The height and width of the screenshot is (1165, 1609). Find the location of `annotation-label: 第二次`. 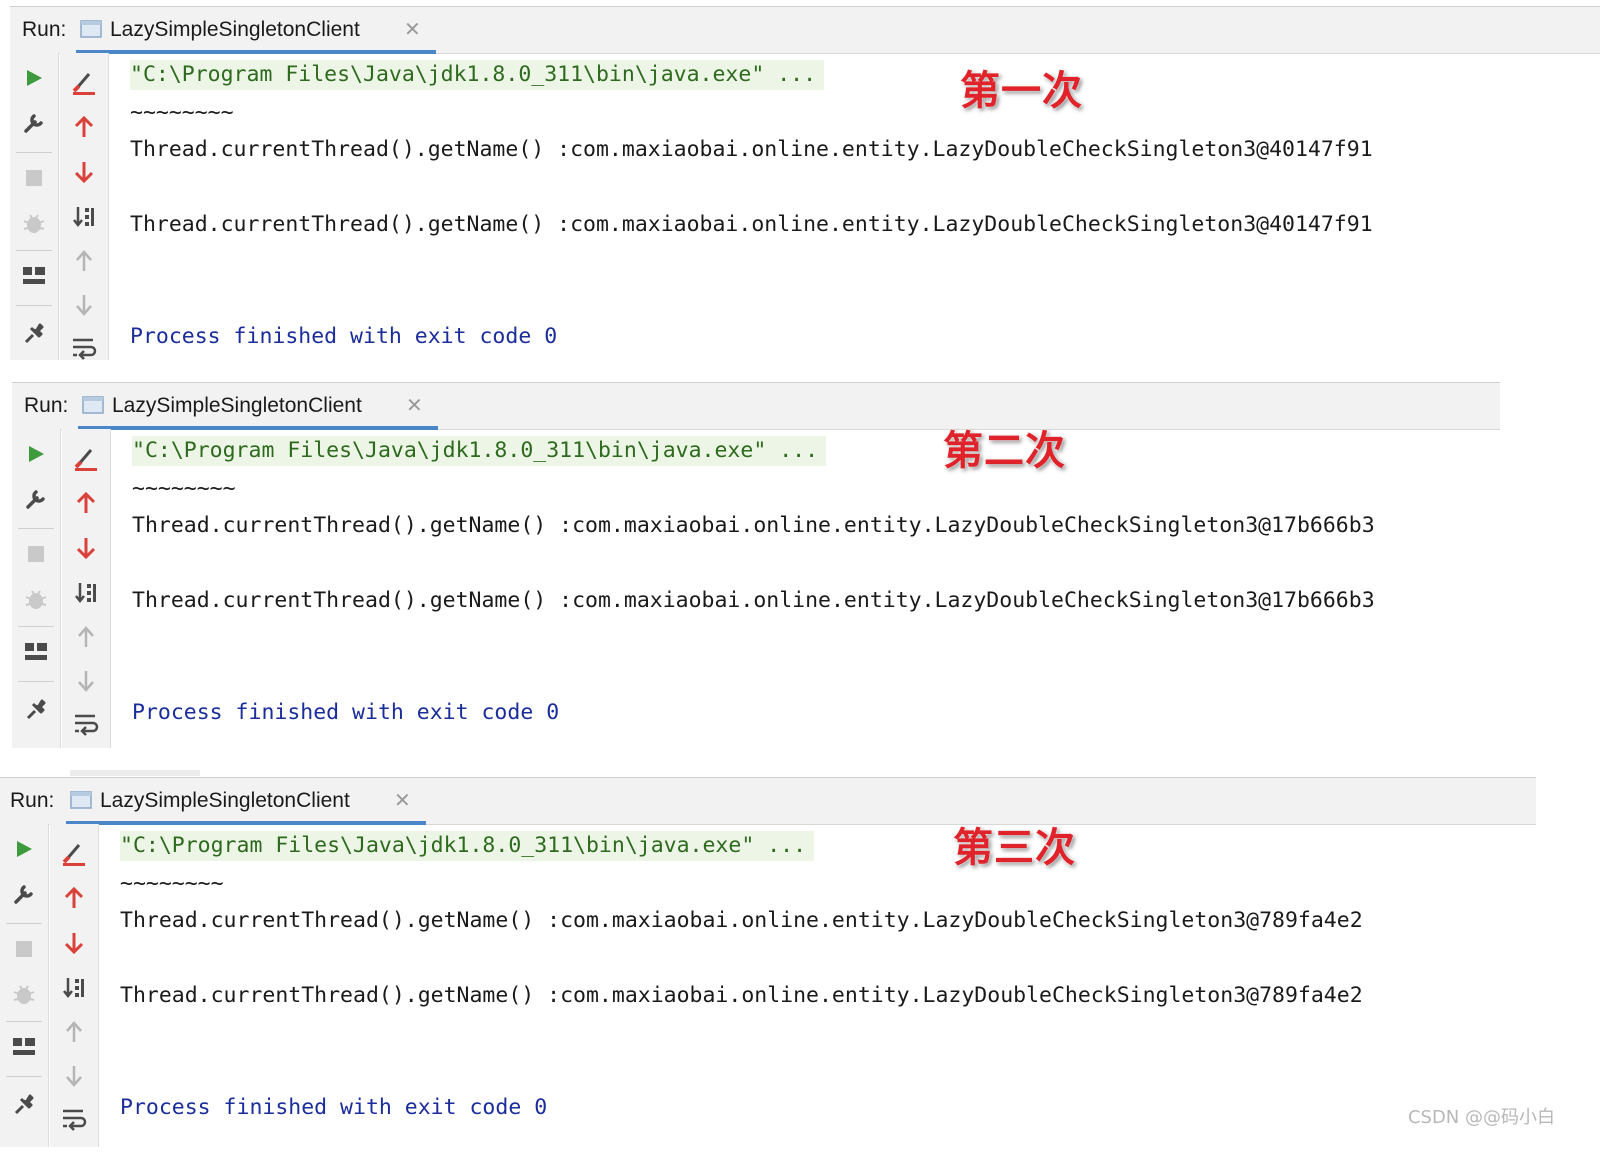

annotation-label: 第二次 is located at coordinates (1004, 450).